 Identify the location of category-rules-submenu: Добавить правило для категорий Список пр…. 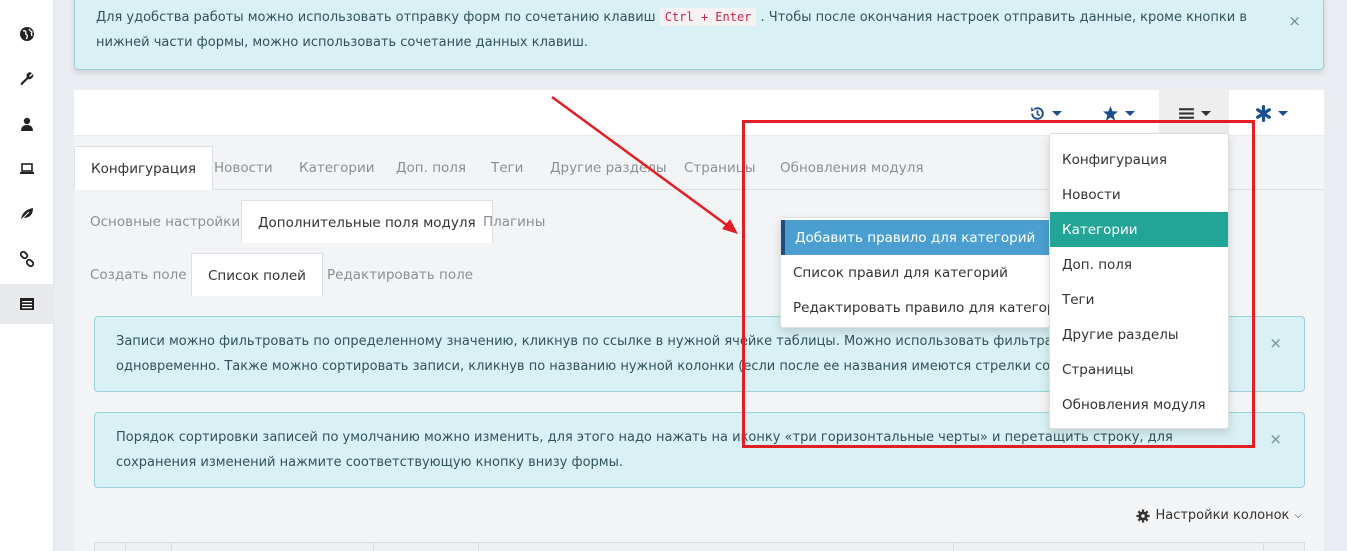
(926, 272).